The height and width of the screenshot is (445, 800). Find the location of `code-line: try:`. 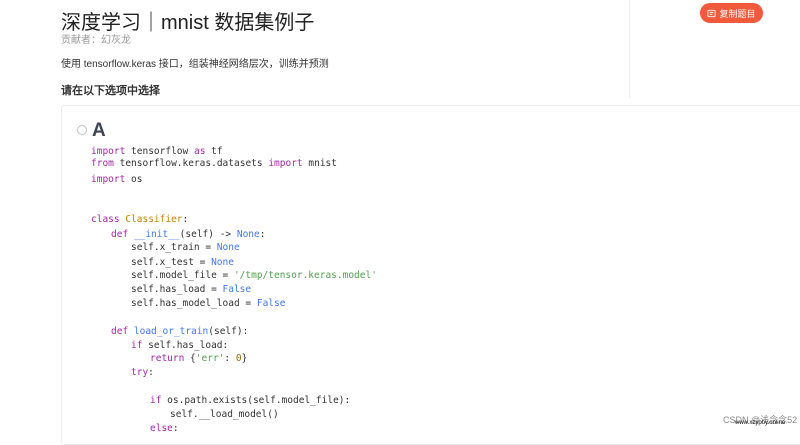

code-line: try: is located at coordinates (142, 373).